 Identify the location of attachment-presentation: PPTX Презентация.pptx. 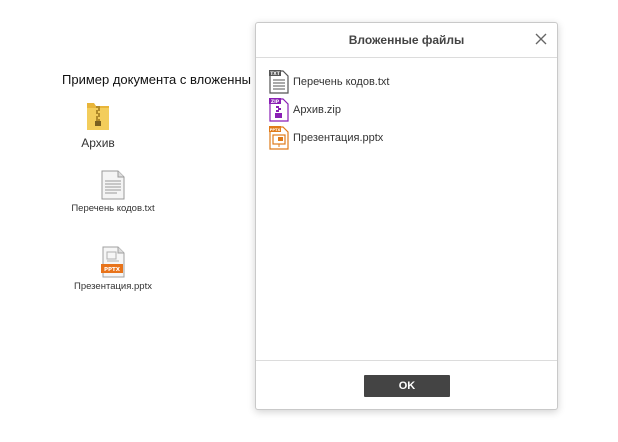
(113, 269).